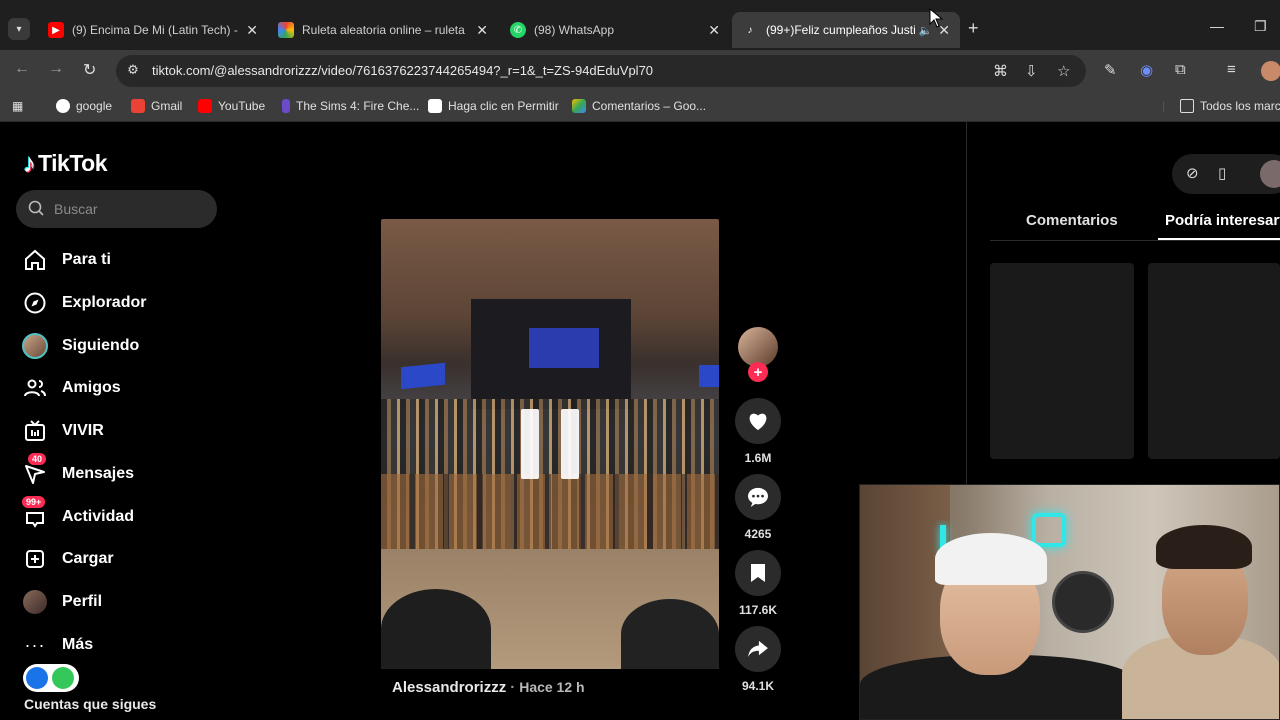 The image size is (1280, 720). What do you see at coordinates (758, 372) in the screenshot?
I see `follow-plus-icon: +` at bounding box center [758, 372].